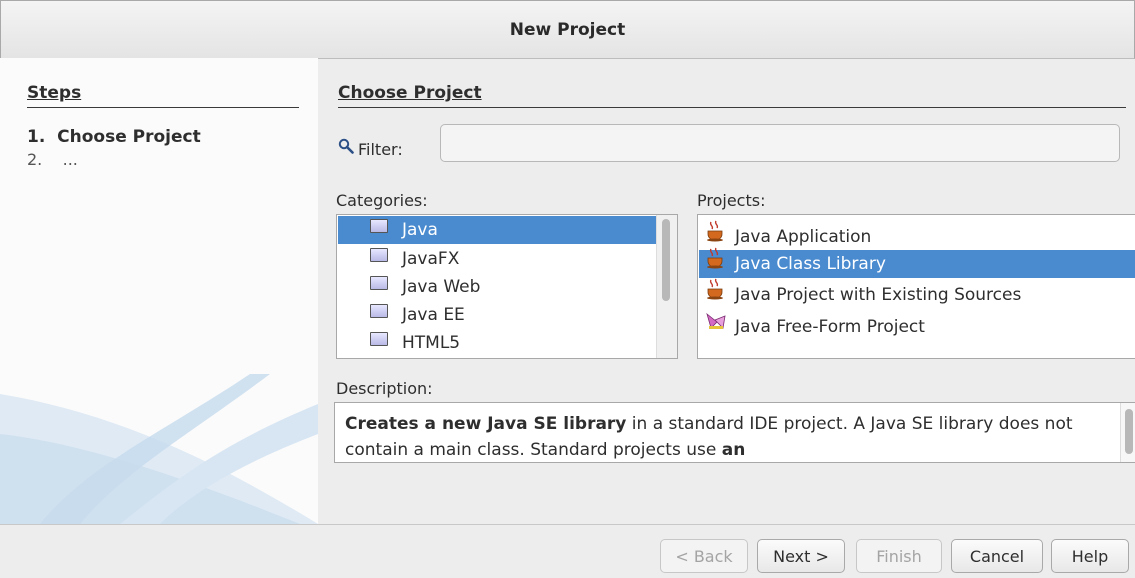 The image size is (1135, 578). What do you see at coordinates (733, 450) in the screenshot?
I see `description-bold-2: an` at bounding box center [733, 450].